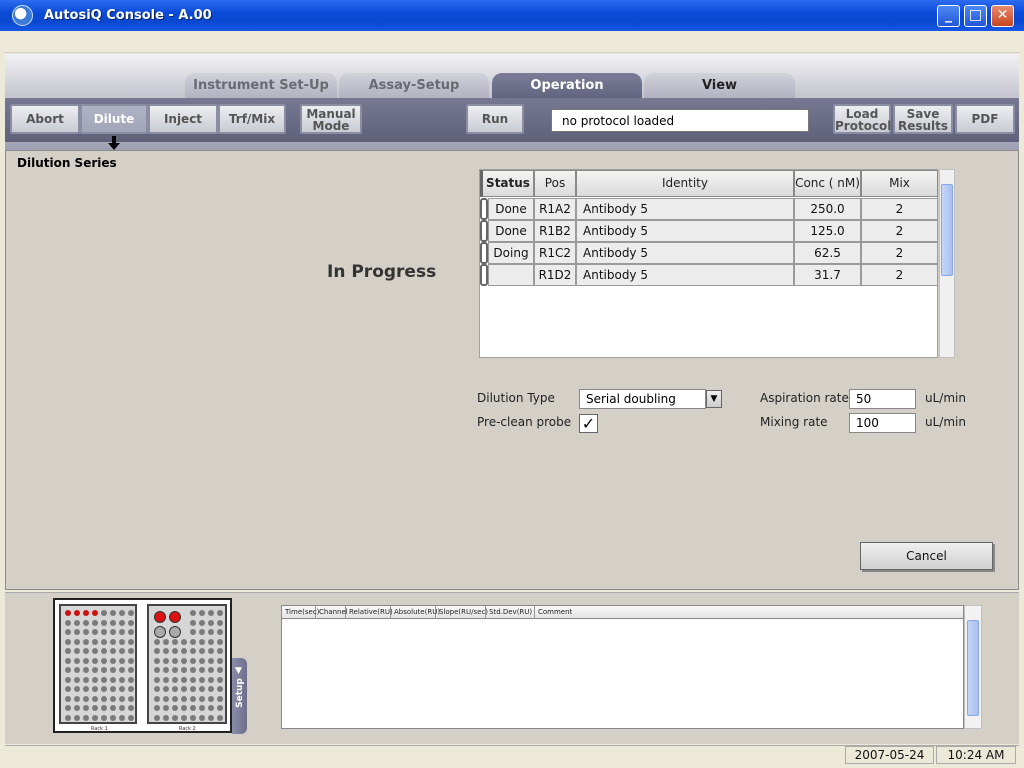 Image resolution: width=1024 pixels, height=768 pixels. I want to click on table-scrollbar, so click(947, 263).